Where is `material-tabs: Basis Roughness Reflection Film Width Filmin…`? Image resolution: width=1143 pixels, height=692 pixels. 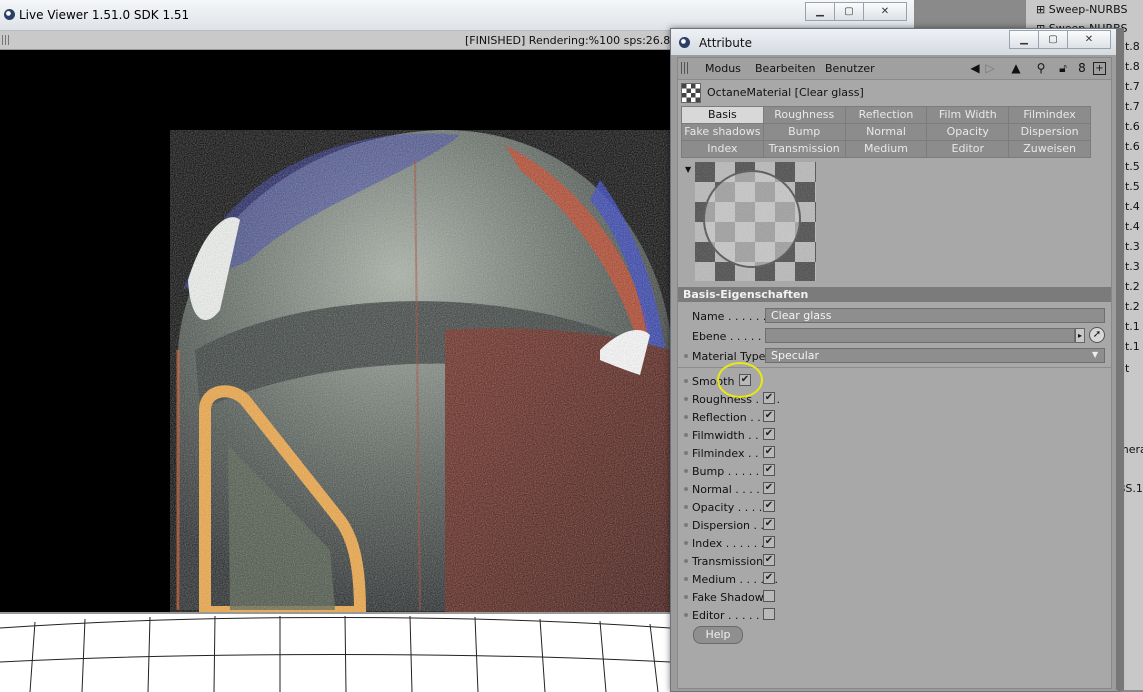
material-tabs: Basis Roughness Reflection Film Width Filmin… is located at coordinates (886, 132).